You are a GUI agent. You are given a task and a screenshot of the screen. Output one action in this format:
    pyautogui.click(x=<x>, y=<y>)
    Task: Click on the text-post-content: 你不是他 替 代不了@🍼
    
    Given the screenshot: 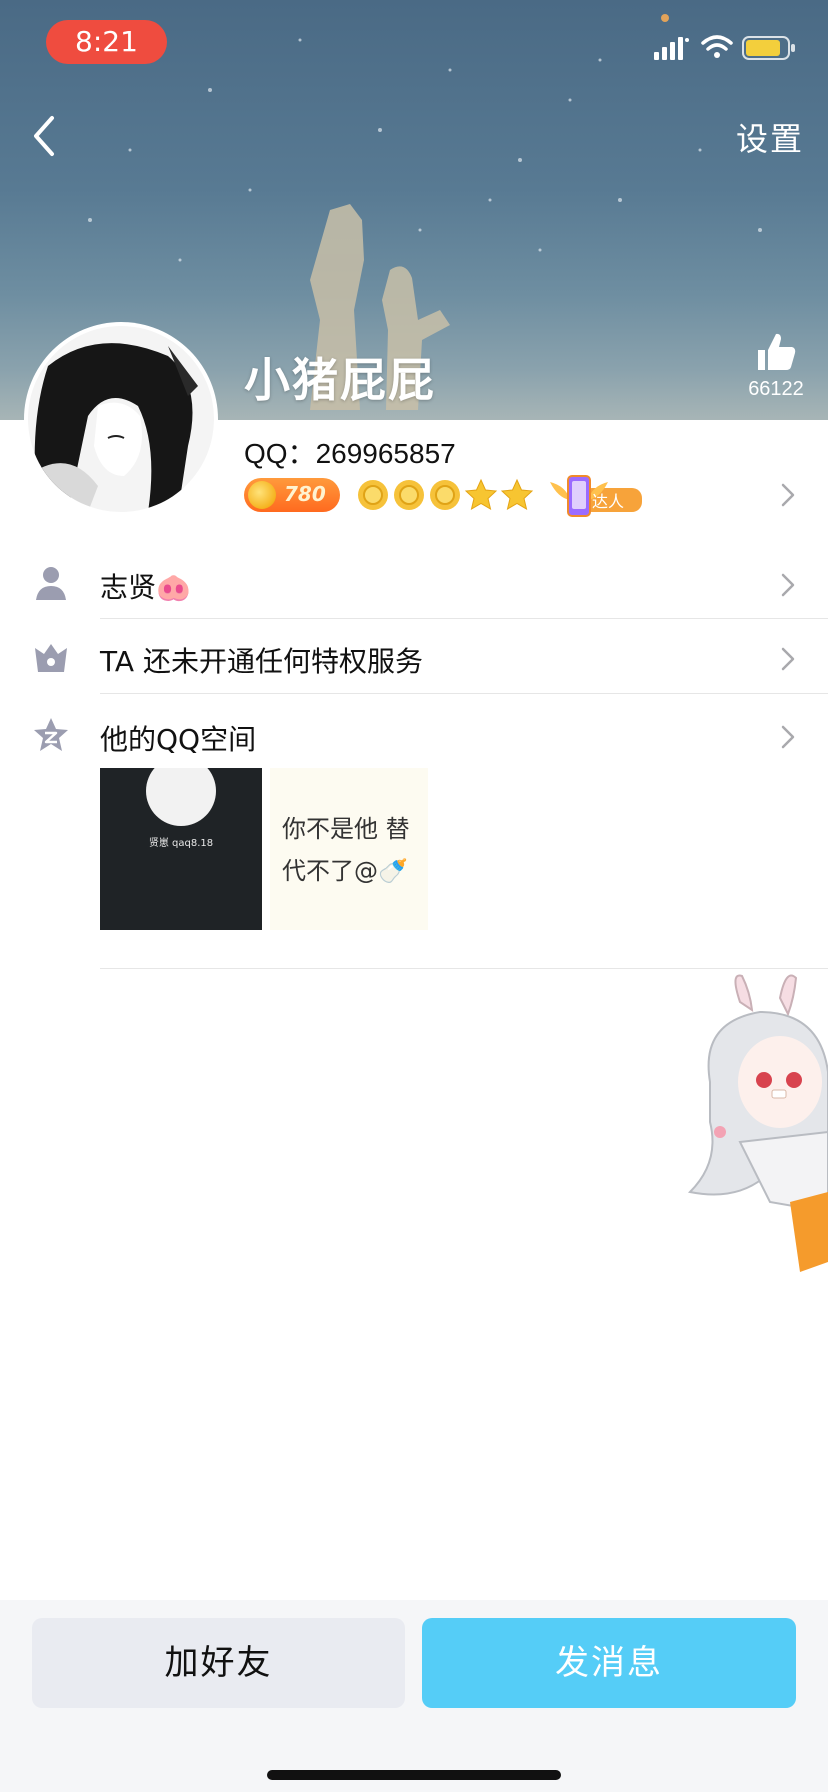 What is the action you would take?
    pyautogui.click(x=352, y=850)
    